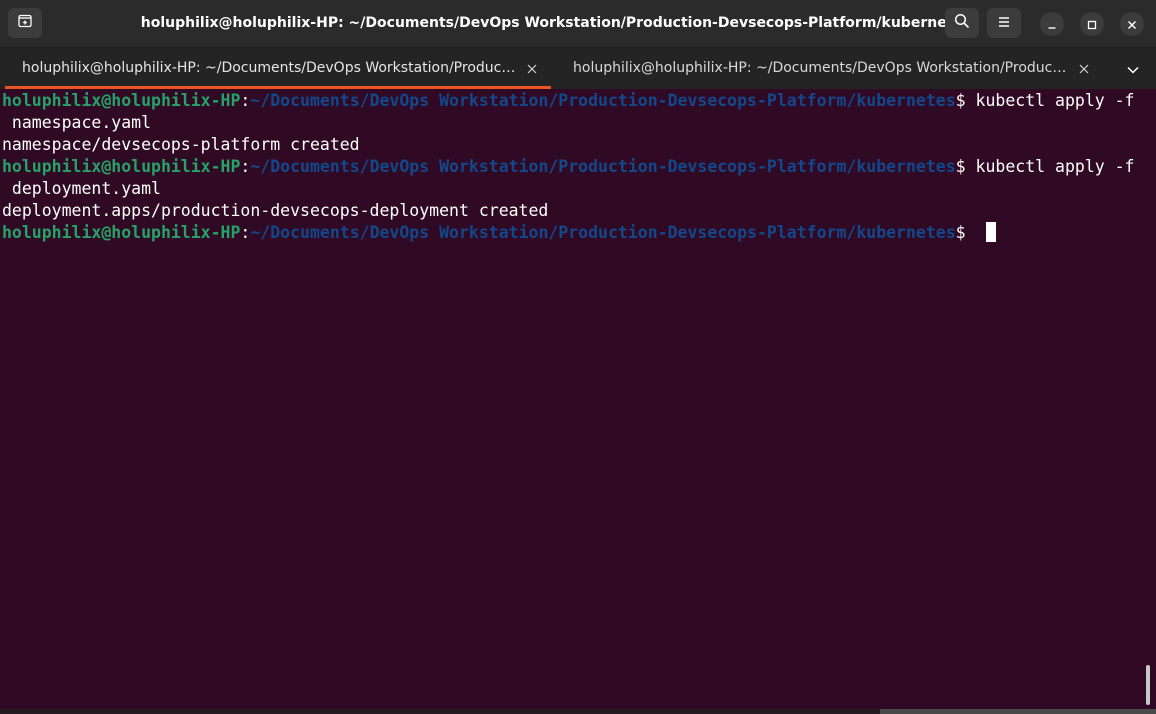 The height and width of the screenshot is (714, 1156). What do you see at coordinates (571, 145) in the screenshot?
I see `output-line: namespace/devsecops-platform created` at bounding box center [571, 145].